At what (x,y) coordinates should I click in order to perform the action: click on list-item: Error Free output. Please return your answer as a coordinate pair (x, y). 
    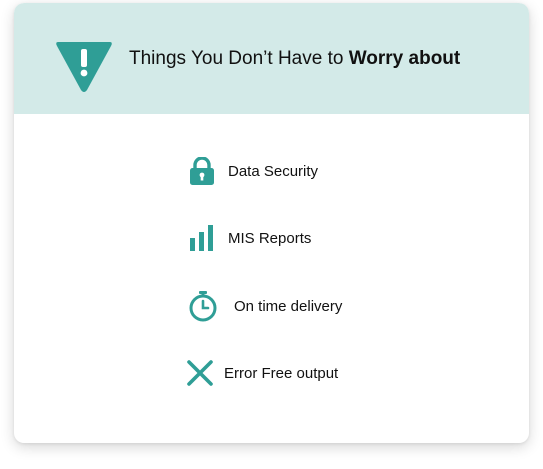
    Looking at the image, I should click on (261, 373).